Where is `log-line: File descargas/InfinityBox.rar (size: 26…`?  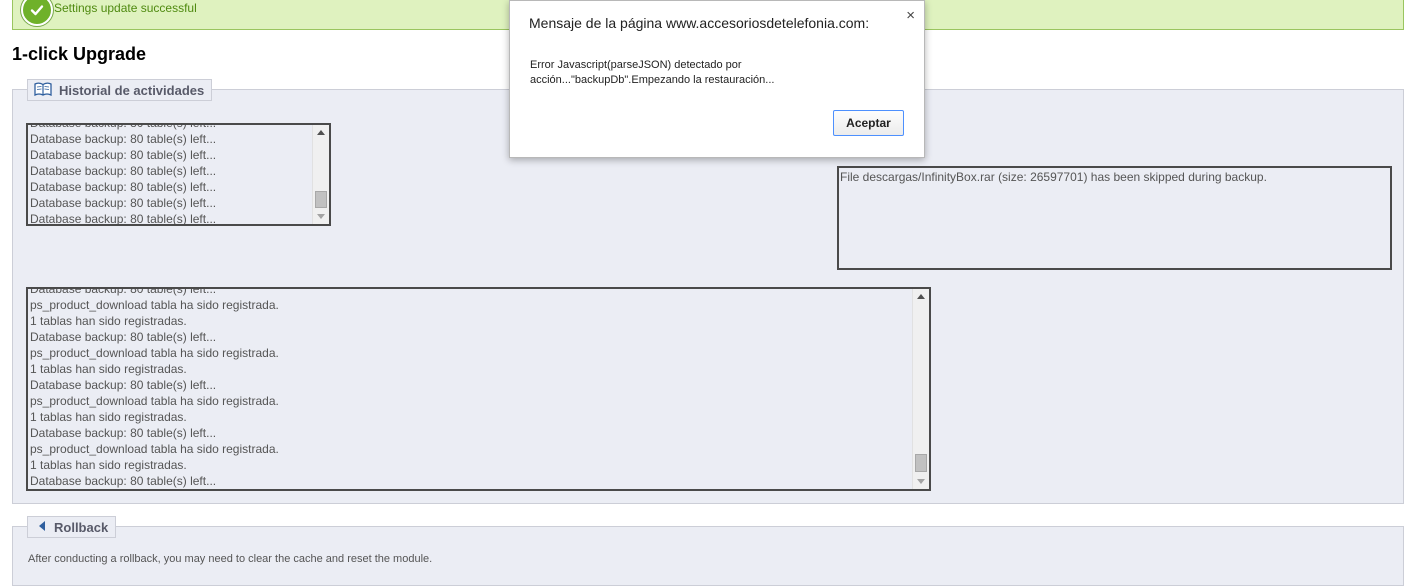 log-line: File descargas/InfinityBox.rar (size: 26… is located at coordinates (1053, 177).